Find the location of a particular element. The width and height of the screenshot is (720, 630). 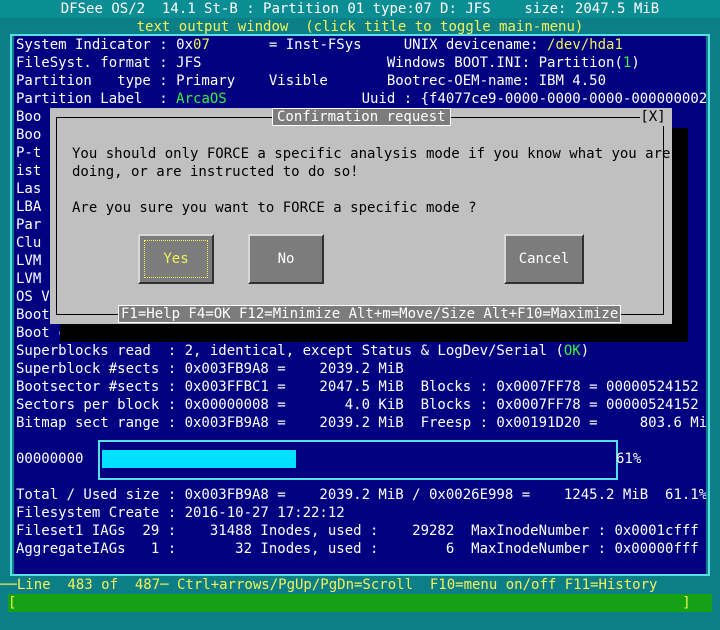

info-text: P-t is located at coordinates (29, 153).